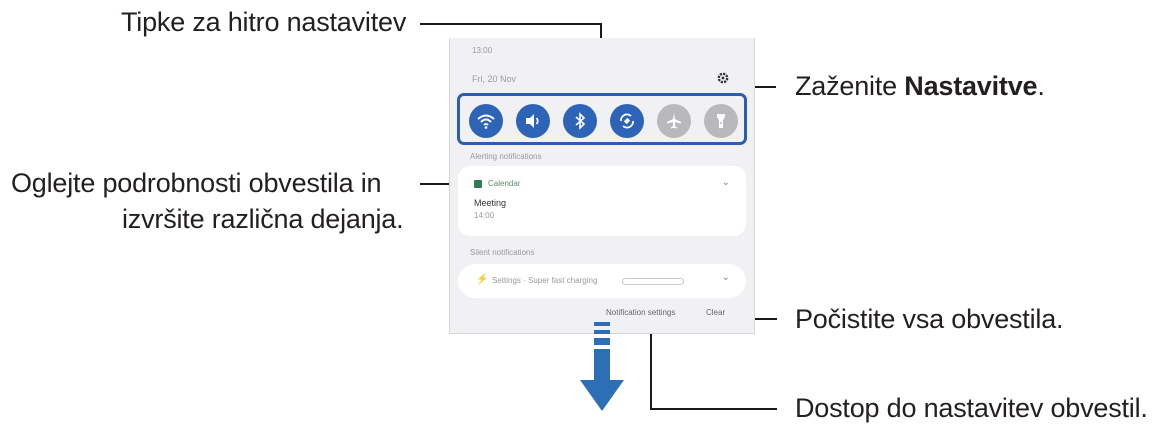 This screenshot has height=427, width=1155. What do you see at coordinates (602, 119) in the screenshot?
I see `quick-settings-row` at bounding box center [602, 119].